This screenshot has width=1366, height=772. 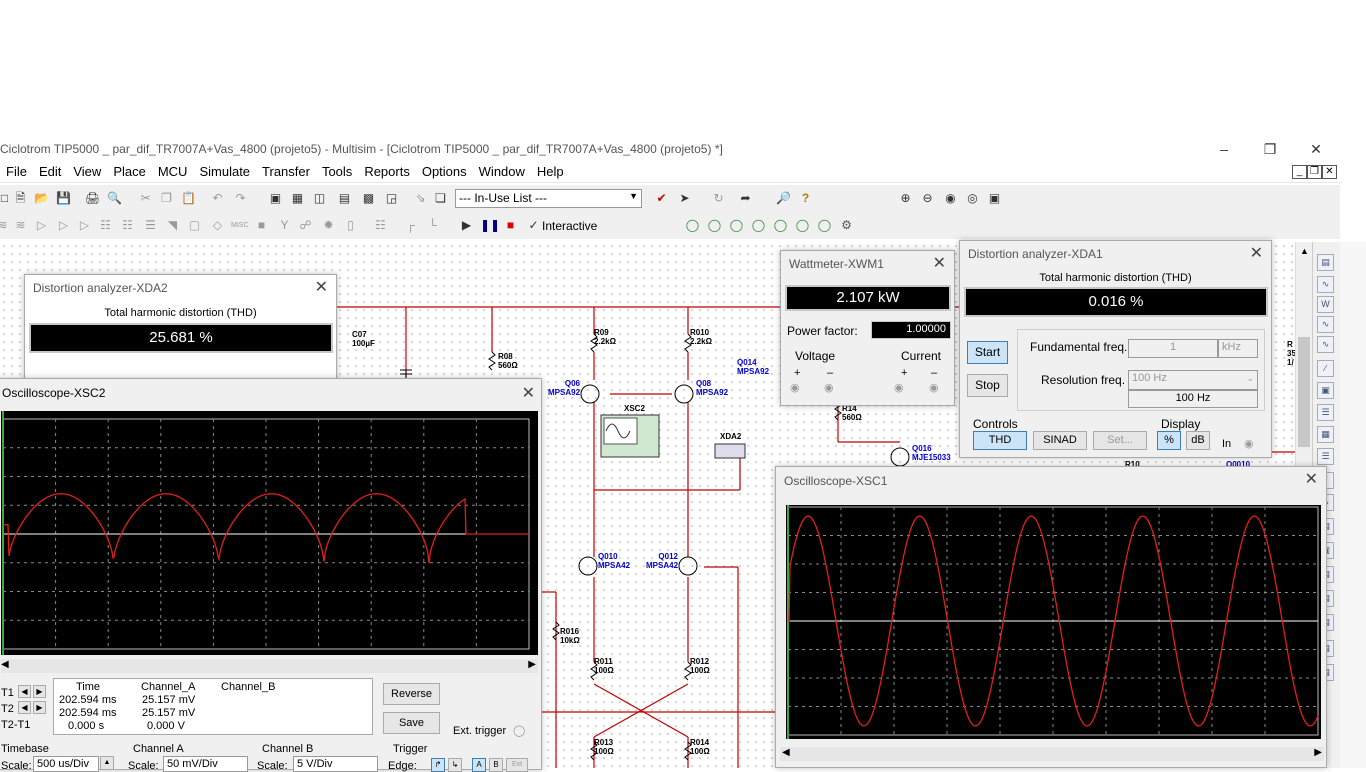 What do you see at coordinates (1325, 324) in the screenshot?
I see `oscilloscope-icon: ∿` at bounding box center [1325, 324].